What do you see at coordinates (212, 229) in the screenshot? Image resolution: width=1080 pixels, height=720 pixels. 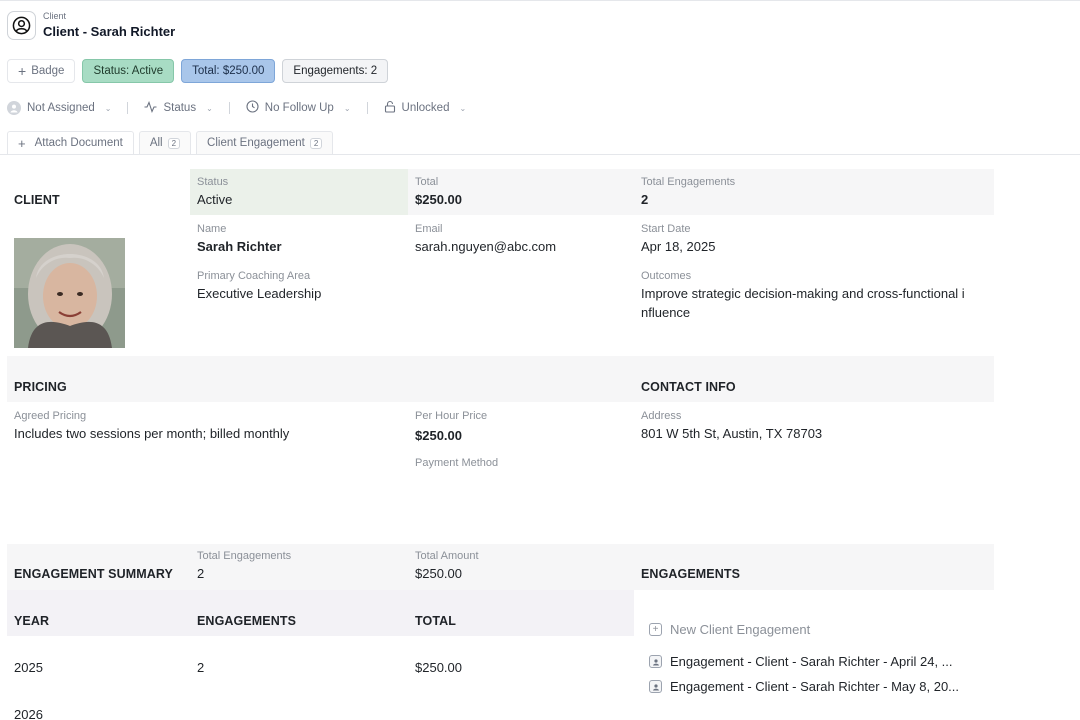 I see `name-field-label: Name` at bounding box center [212, 229].